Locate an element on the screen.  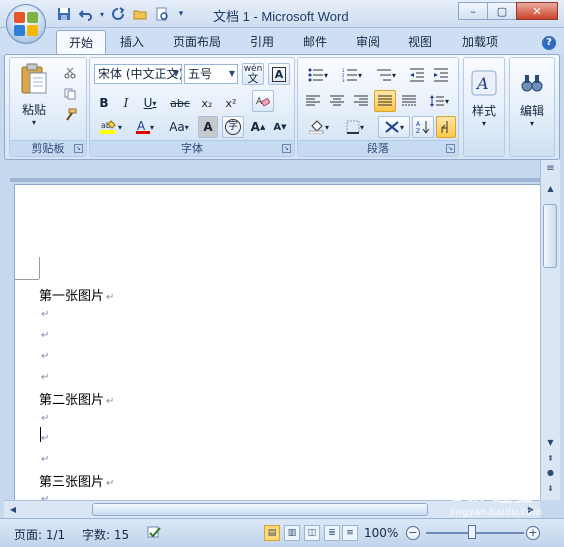
draft-view-icon: ≡ is located at coordinates (350, 533).